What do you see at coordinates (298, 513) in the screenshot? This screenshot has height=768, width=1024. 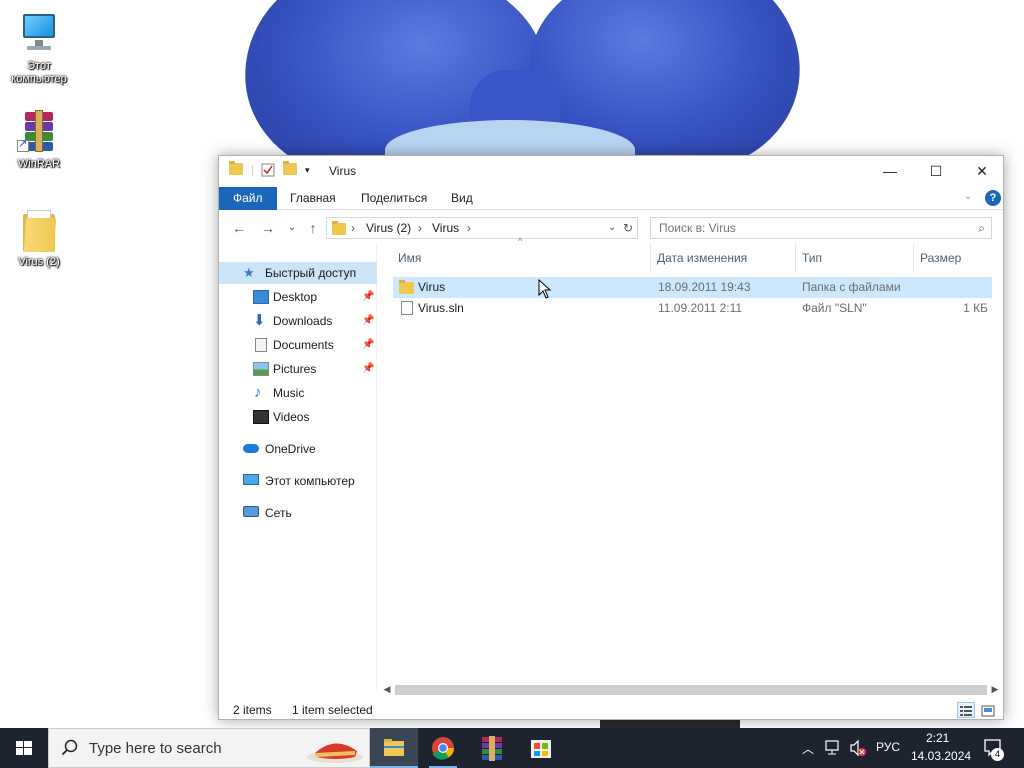 I see `nav-network: Сеть` at bounding box center [298, 513].